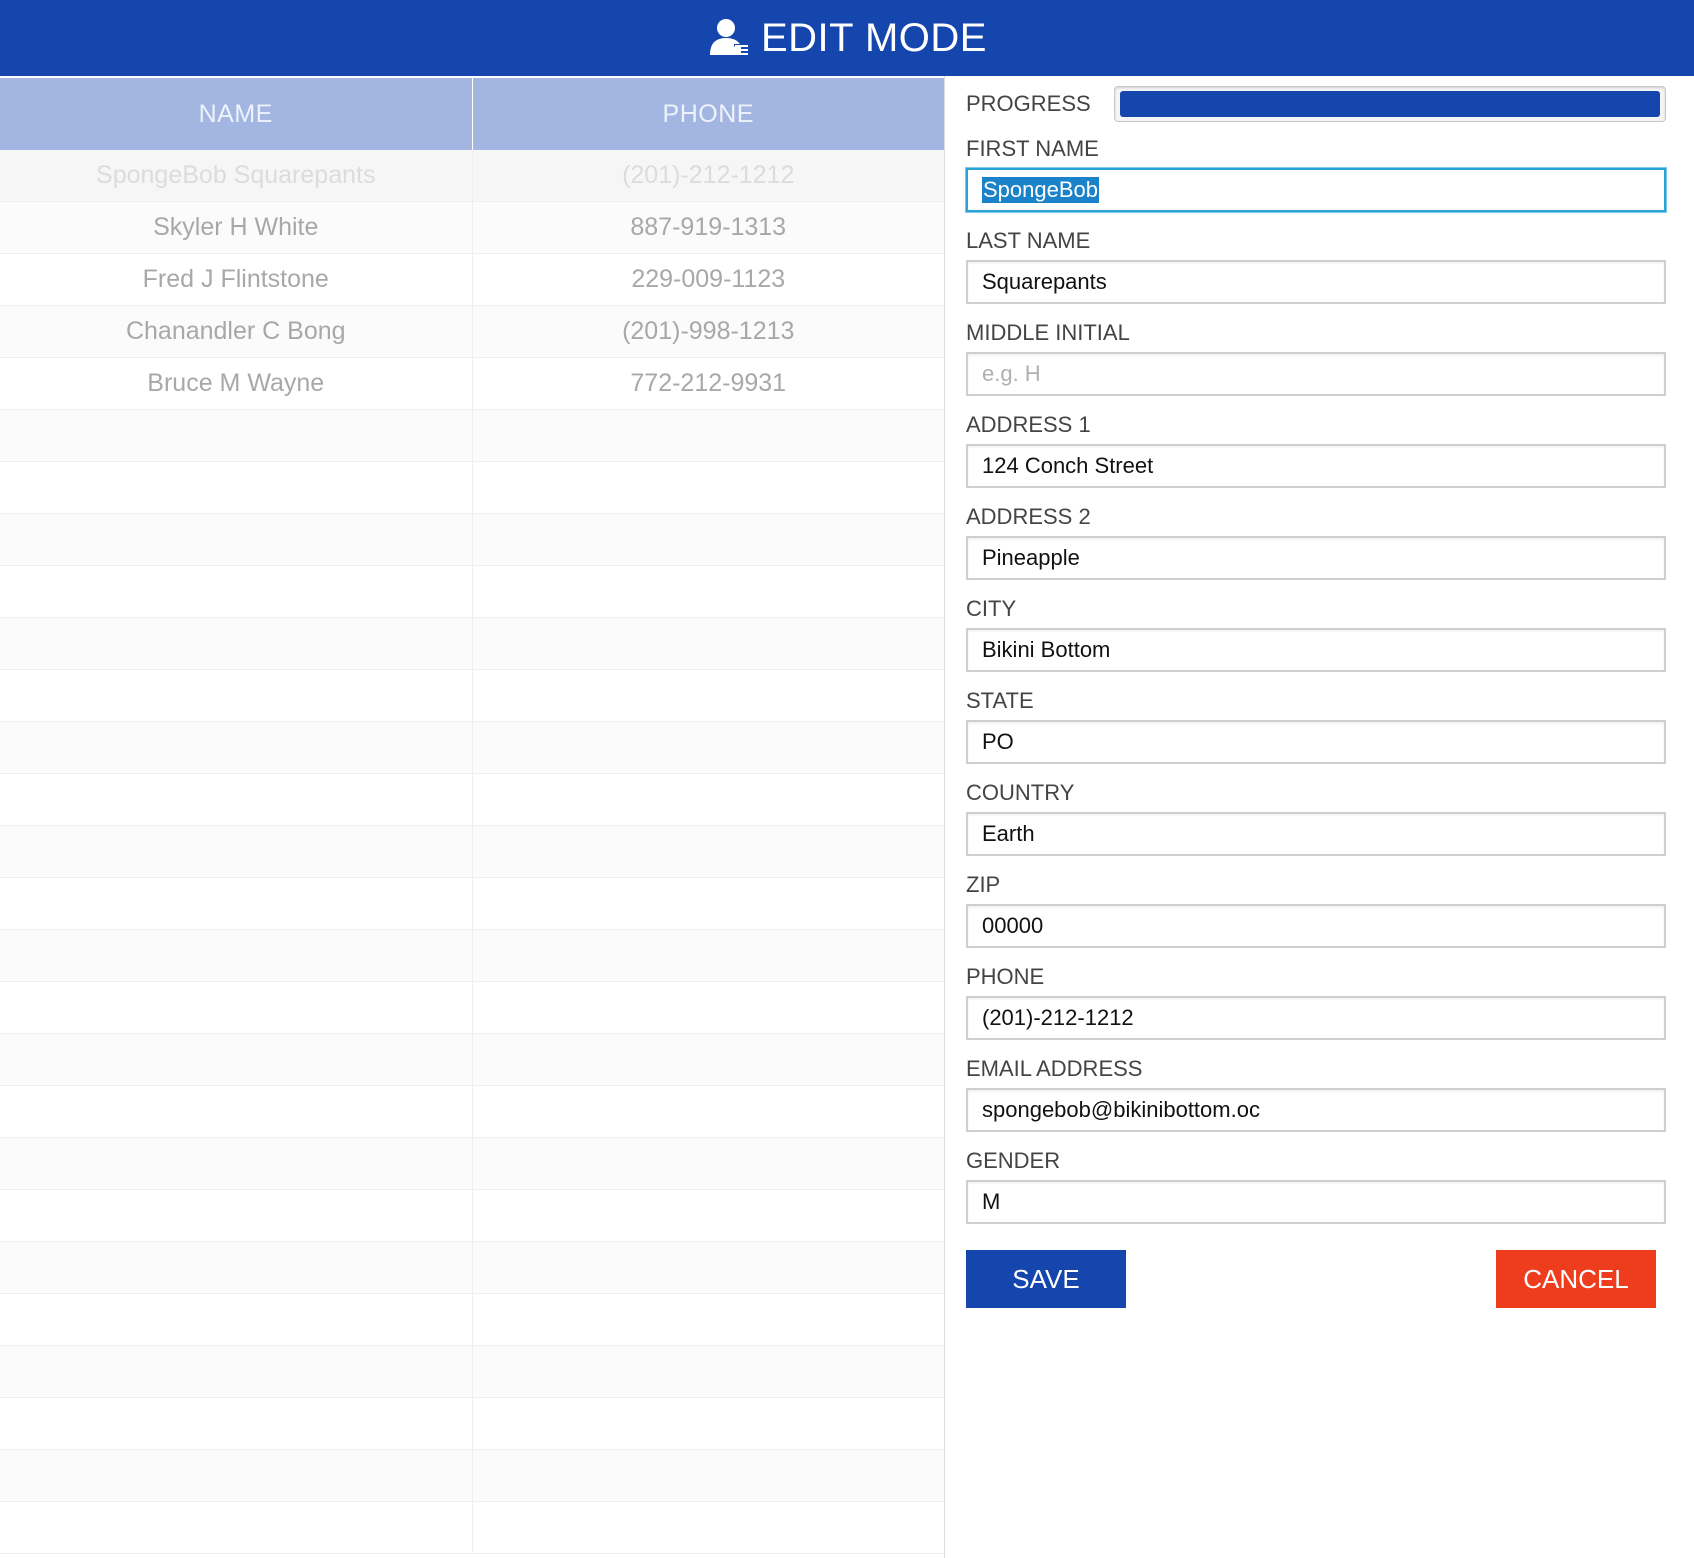 This screenshot has height=1558, width=1694. Describe the element at coordinates (1121, 1109) in the screenshot. I see `email-address-value: spongebob@bikinibottom.oc` at that location.